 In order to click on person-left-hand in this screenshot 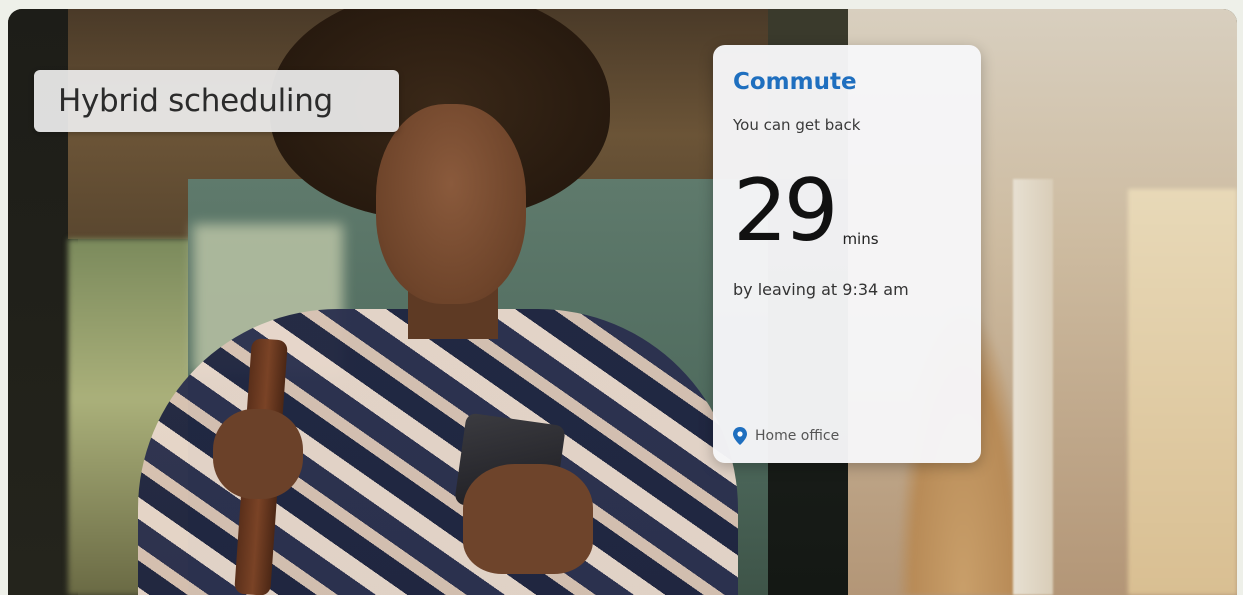, I will do `click(258, 454)`.